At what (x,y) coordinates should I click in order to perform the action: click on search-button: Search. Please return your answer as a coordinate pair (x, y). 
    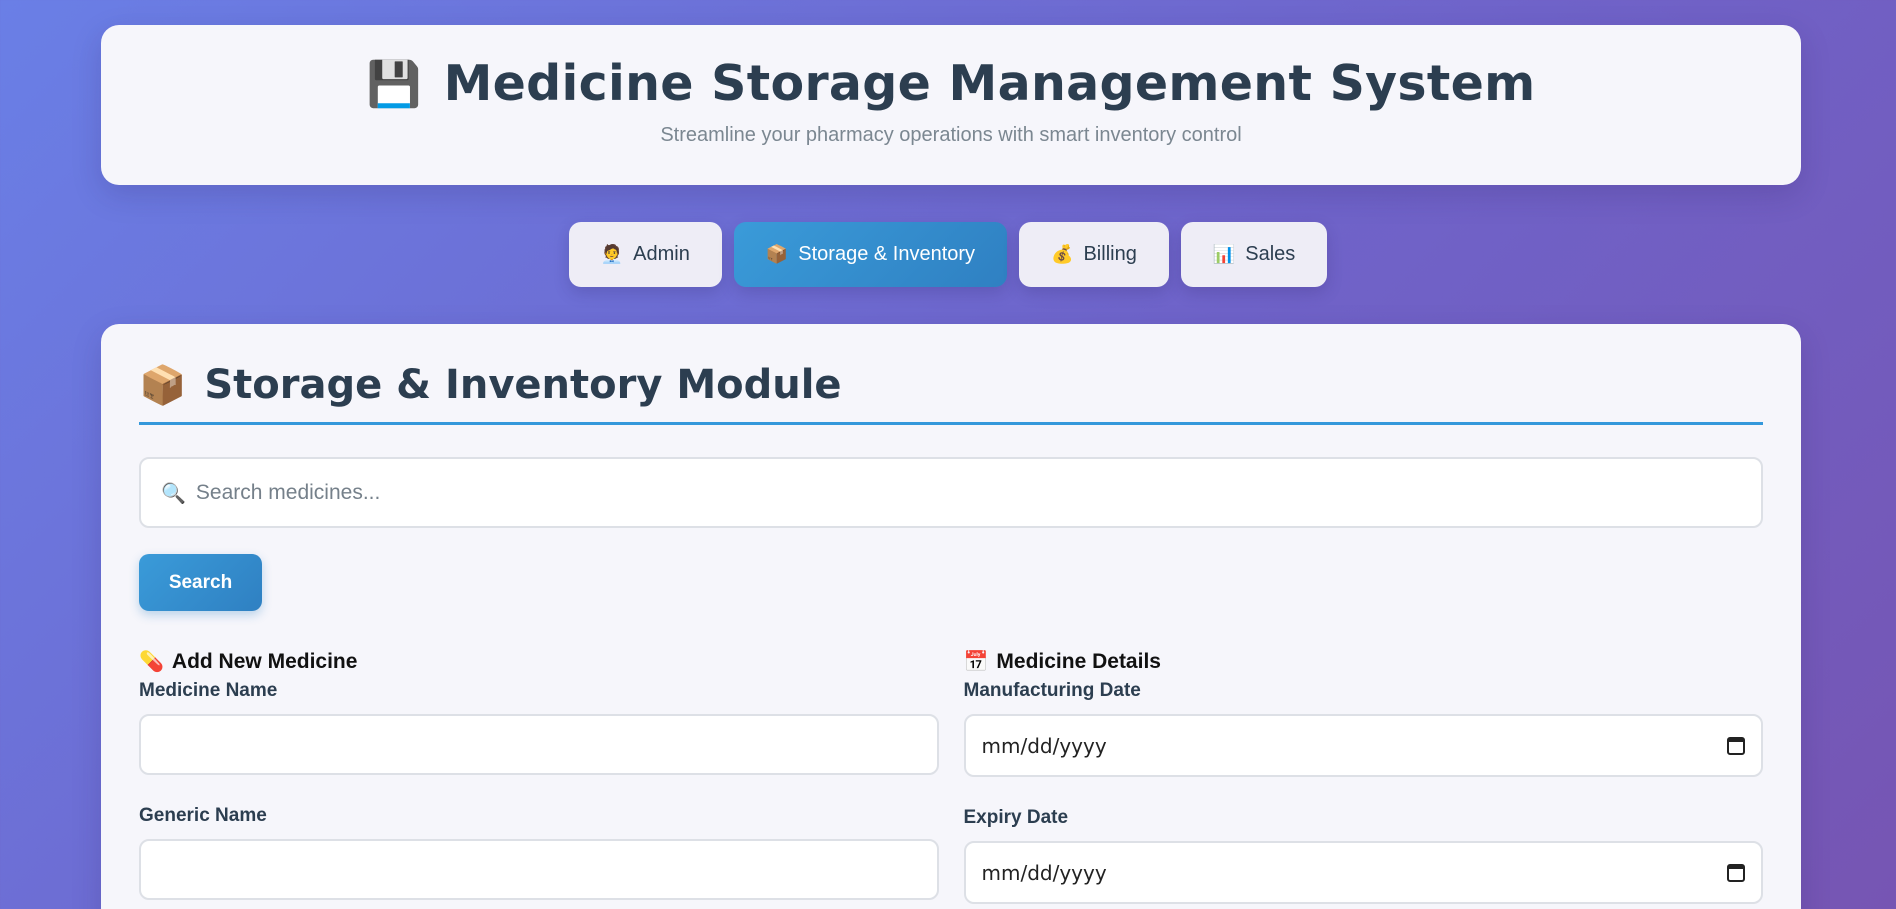
    Looking at the image, I should click on (200, 582).